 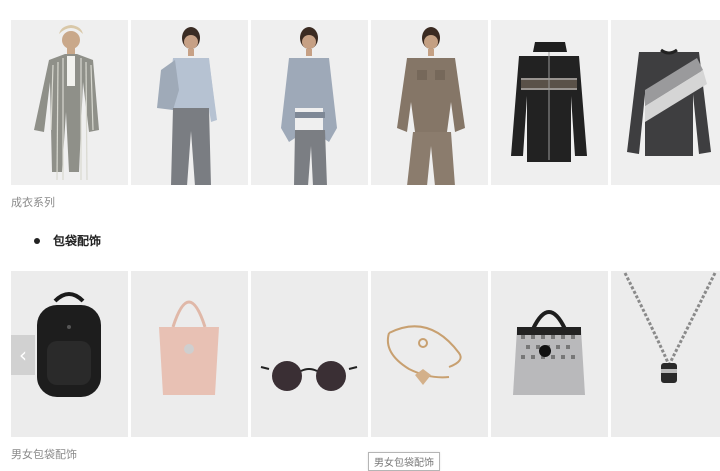 I want to click on pink-tote-photo, so click(x=189, y=354).